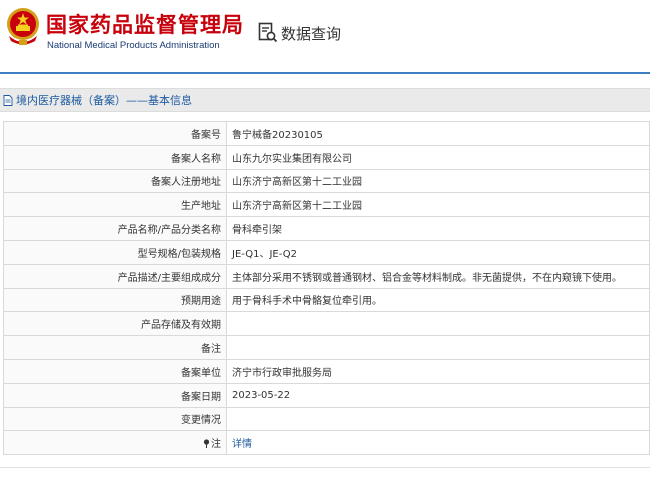 Image resolution: width=650 pixels, height=481 pixels. I want to click on pin-icon, so click(206, 444).